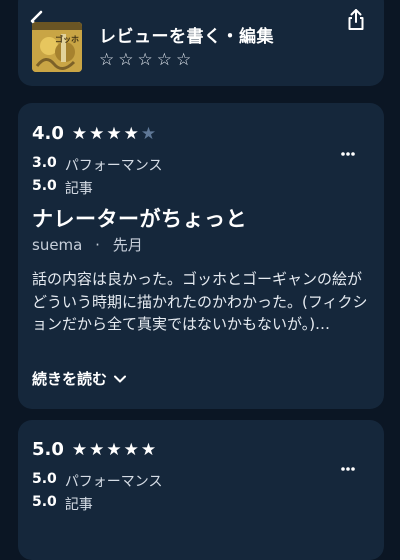  What do you see at coordinates (57, 245) in the screenshot?
I see `review-author: suema` at bounding box center [57, 245].